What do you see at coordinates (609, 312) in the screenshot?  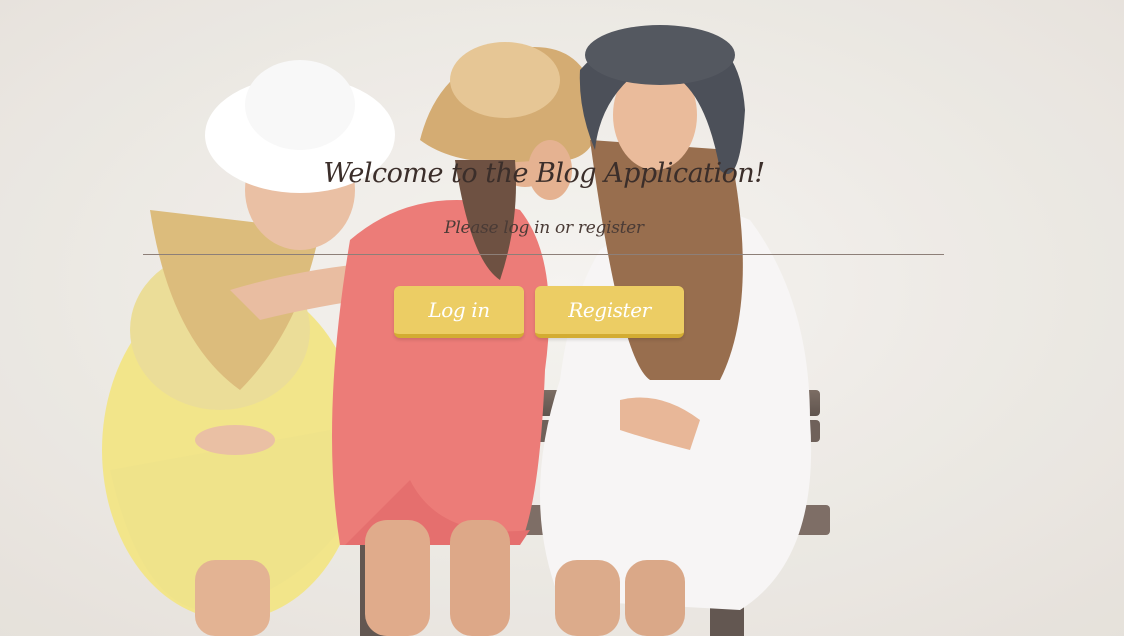 I see `register-button: Register` at bounding box center [609, 312].